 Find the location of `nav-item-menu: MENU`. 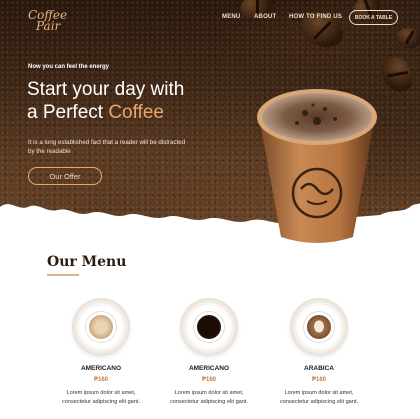

nav-item-menu: MENU is located at coordinates (231, 17).